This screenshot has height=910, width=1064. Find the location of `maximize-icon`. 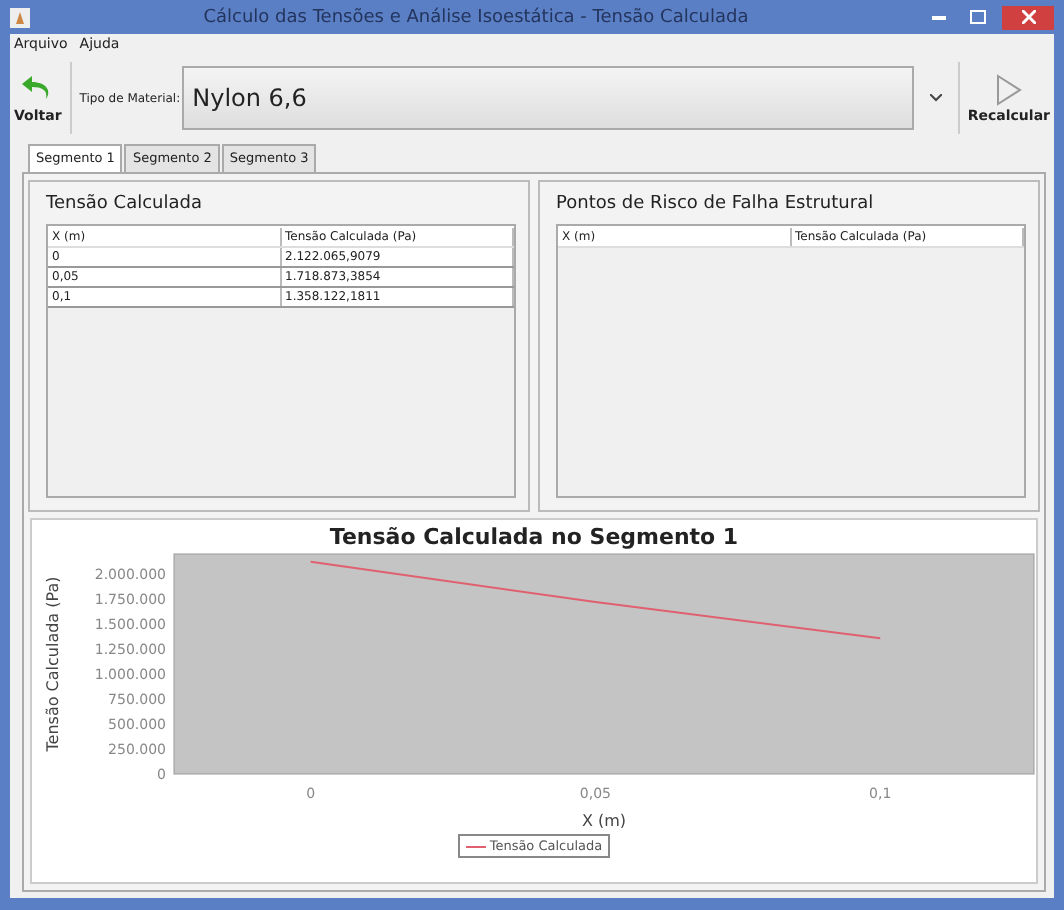

maximize-icon is located at coordinates (978, 17).